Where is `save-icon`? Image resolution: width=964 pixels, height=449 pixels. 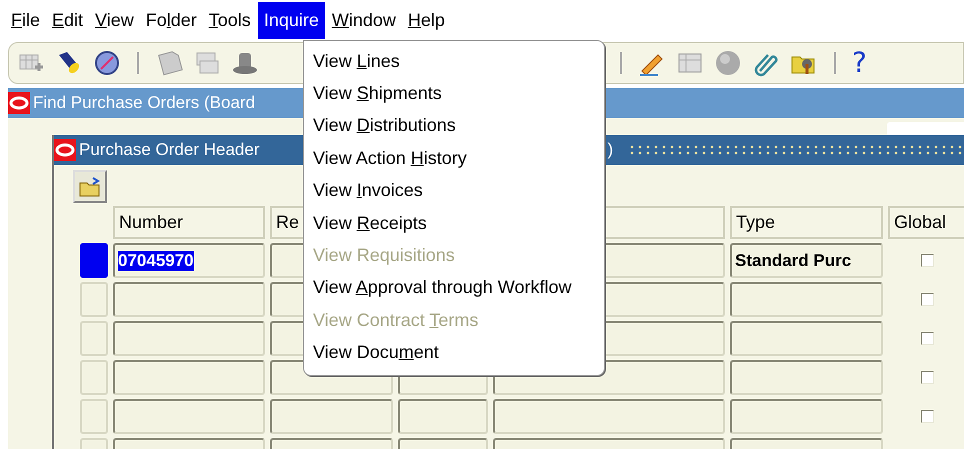 save-icon is located at coordinates (169, 63).